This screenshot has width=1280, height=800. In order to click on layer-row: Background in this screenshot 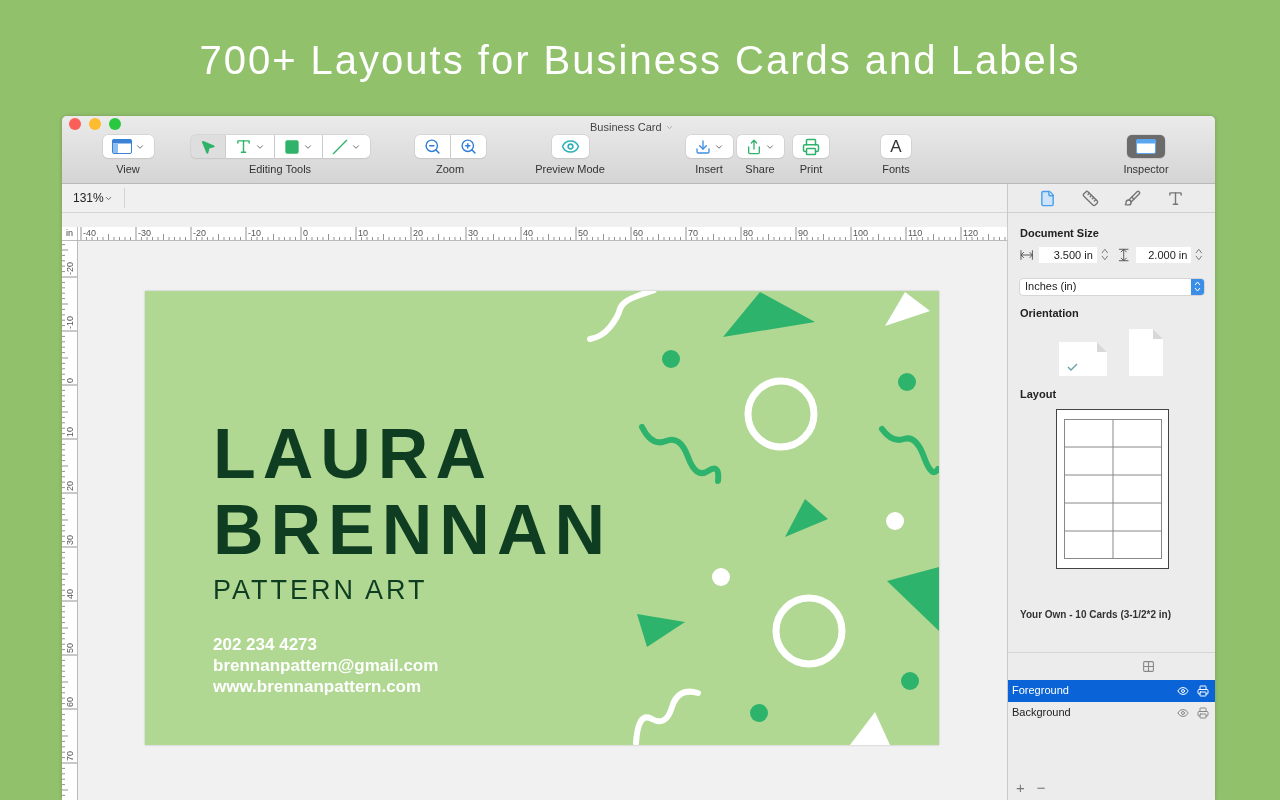, I will do `click(1111, 712)`.